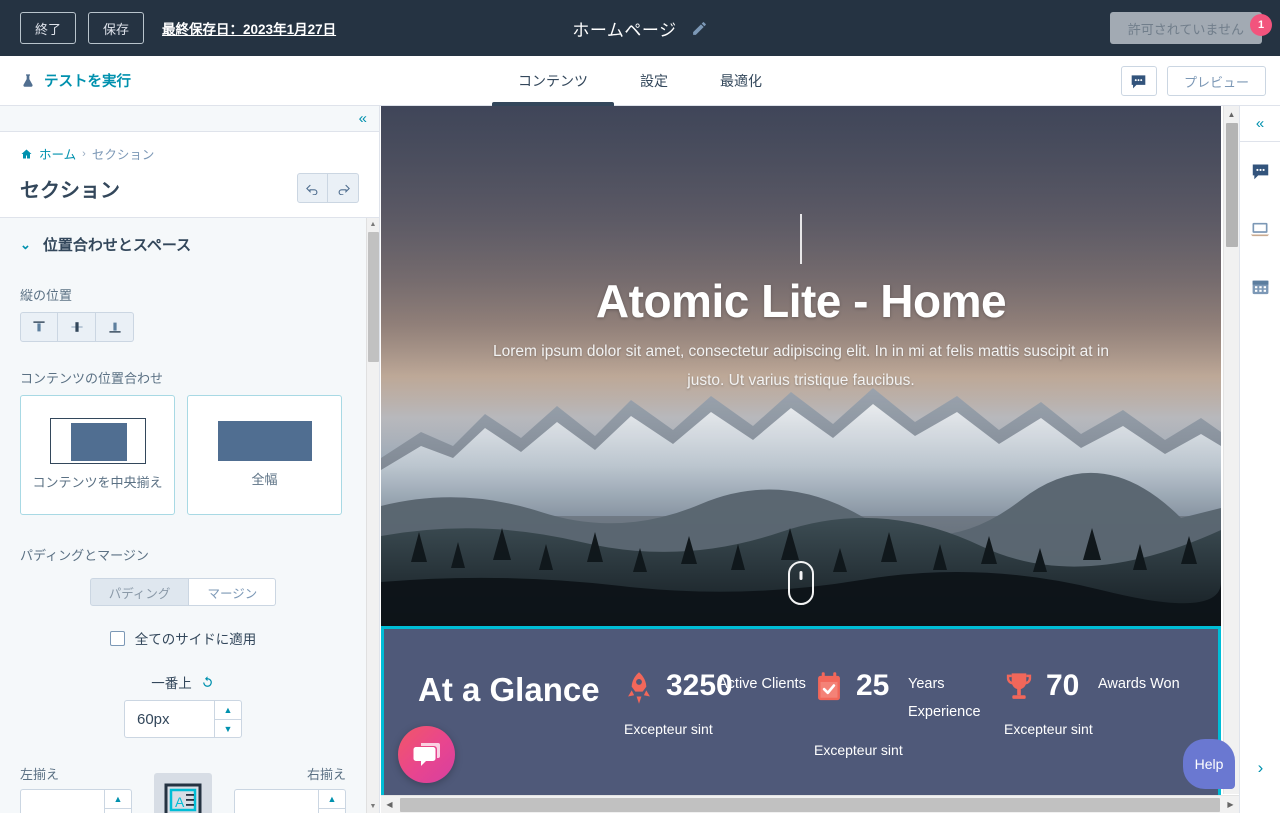 This screenshot has width=1280, height=813. What do you see at coordinates (373, 297) in the screenshot?
I see `sidebar-scroll-thumb` at bounding box center [373, 297].